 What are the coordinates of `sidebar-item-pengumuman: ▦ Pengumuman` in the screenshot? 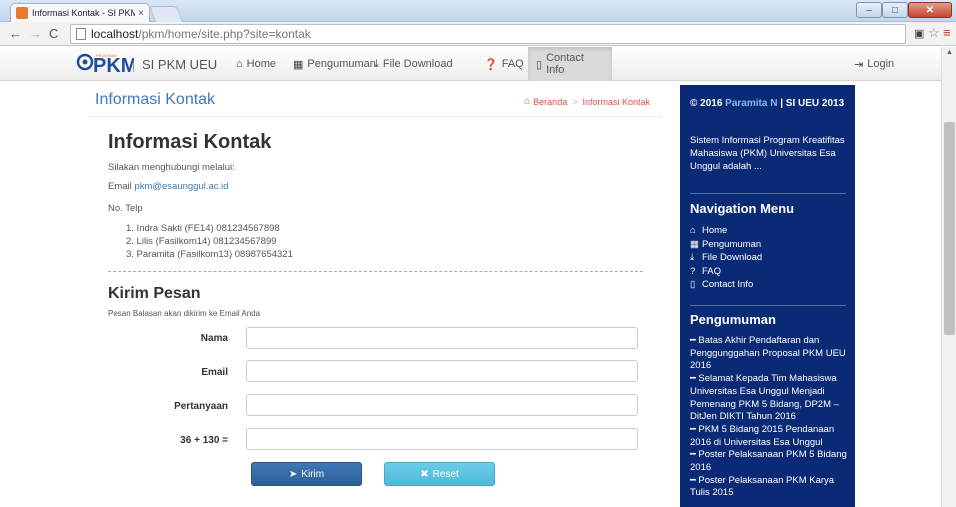 It's located at (726, 245).